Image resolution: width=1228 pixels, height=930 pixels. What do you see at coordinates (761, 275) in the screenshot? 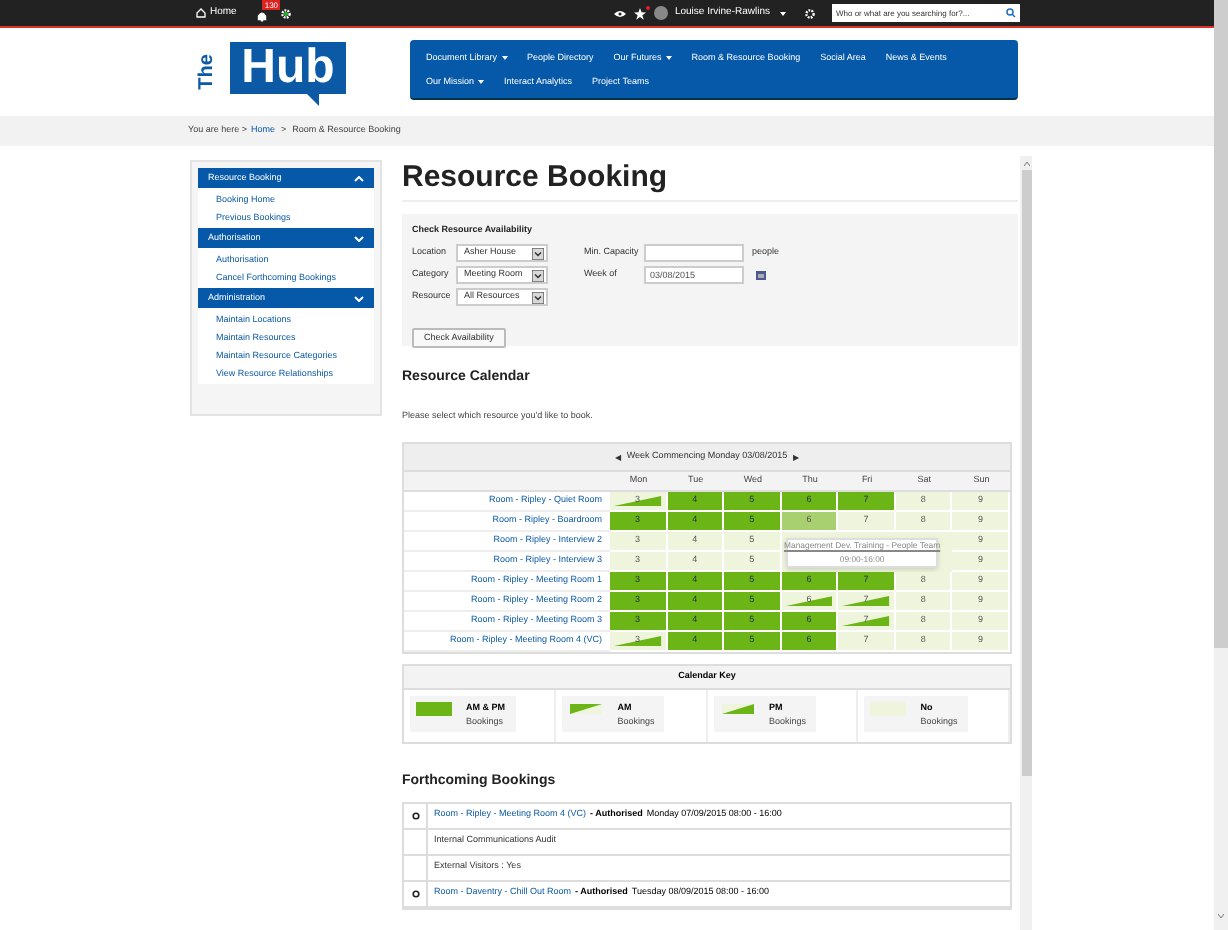
I see `calendar-icon` at bounding box center [761, 275].